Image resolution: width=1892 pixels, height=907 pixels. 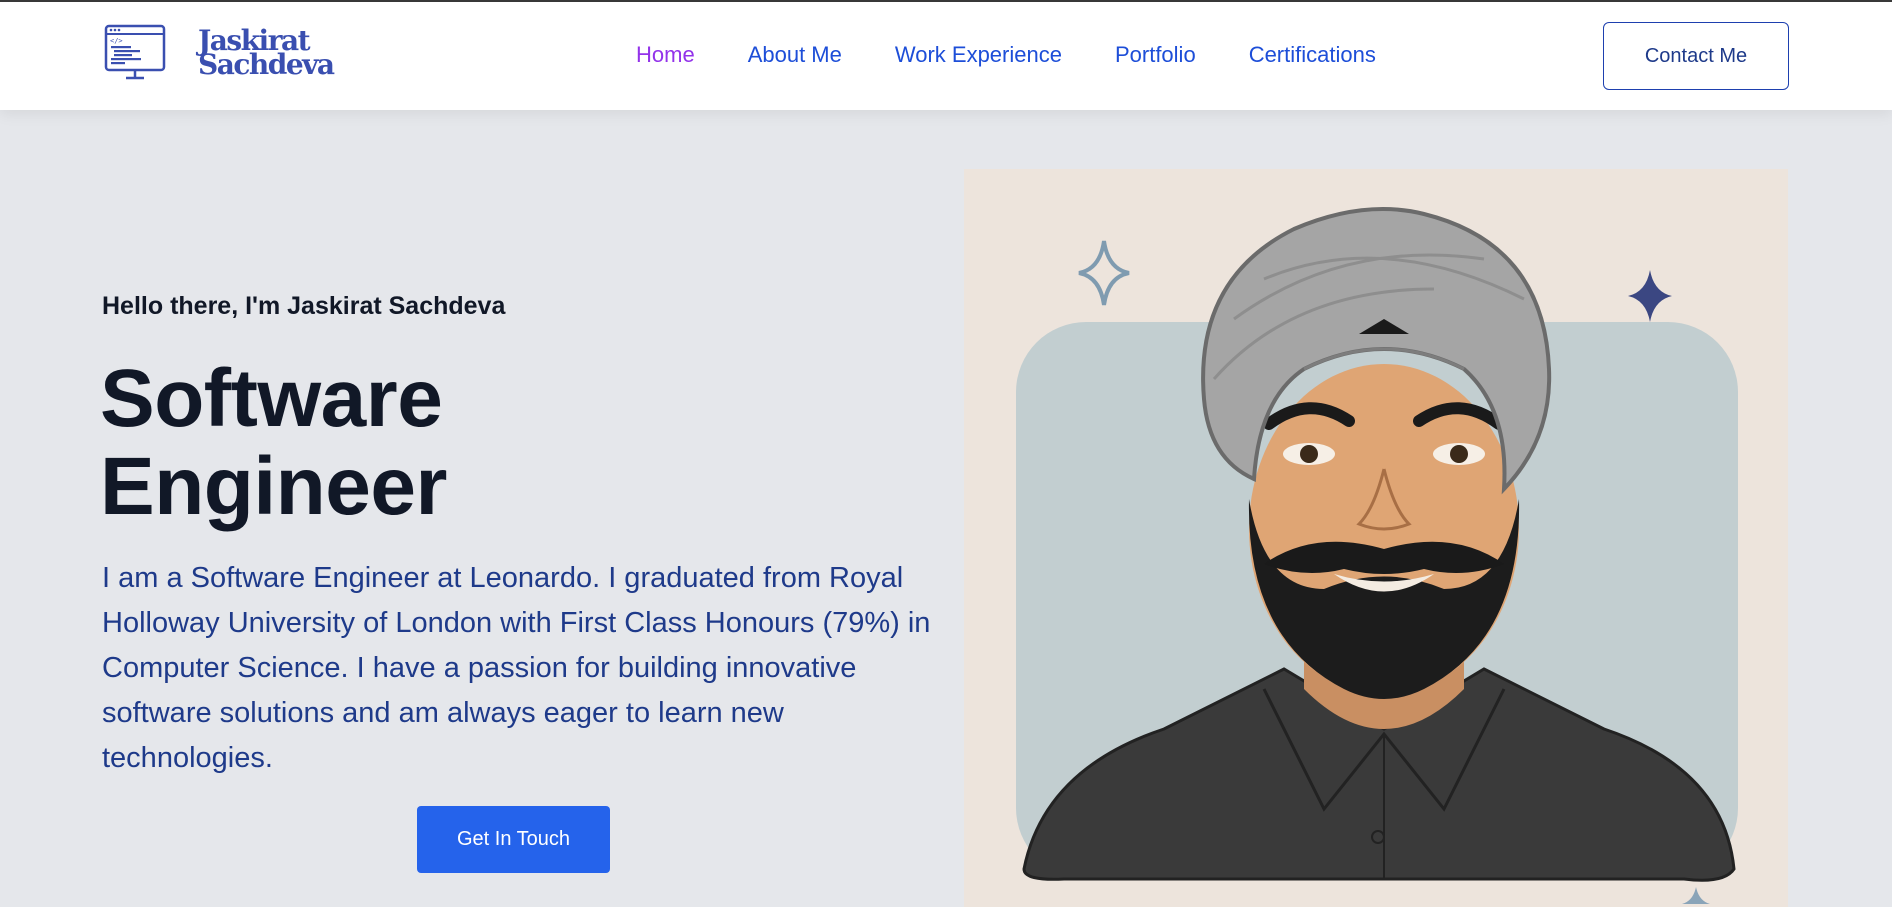 What do you see at coordinates (1155, 55) in the screenshot?
I see `nav-portfolio: Portfolio` at bounding box center [1155, 55].